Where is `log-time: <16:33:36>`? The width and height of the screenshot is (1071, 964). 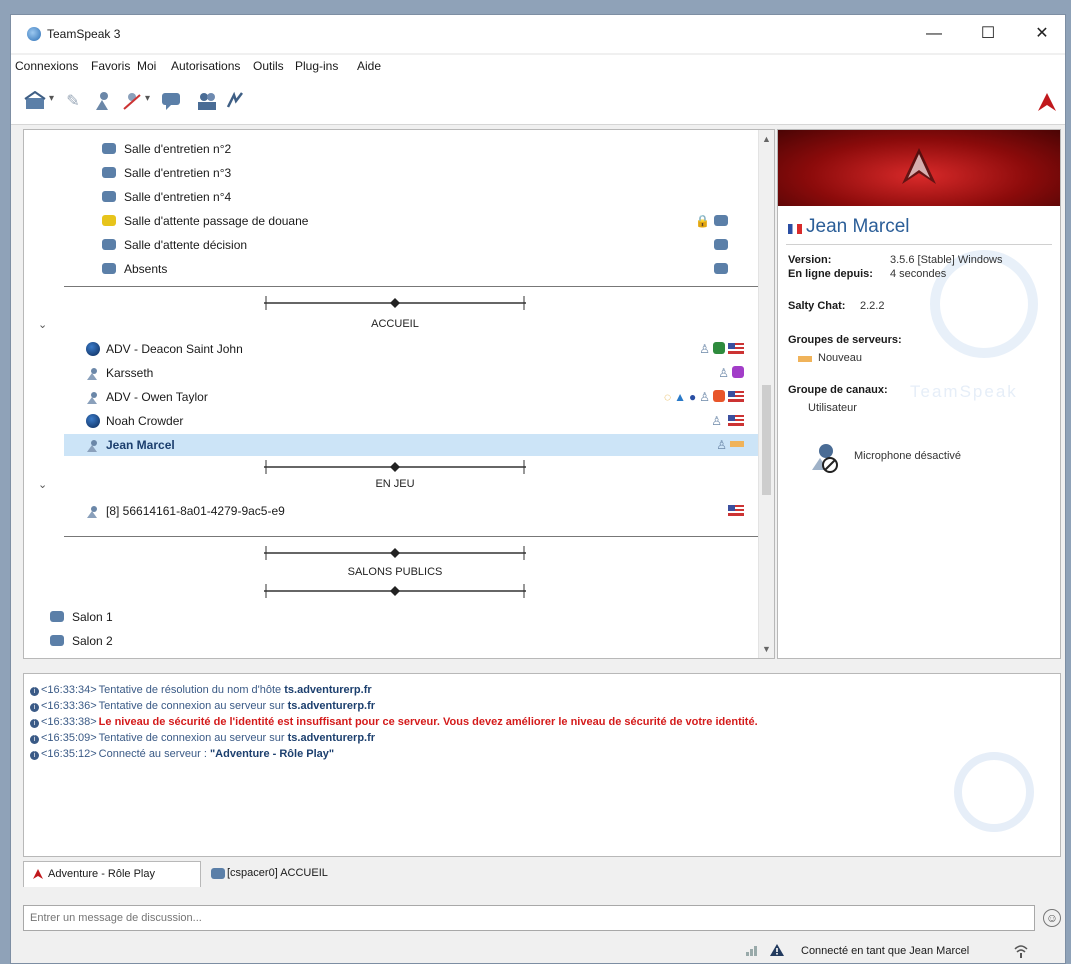
log-time: <16:33:36> is located at coordinates (69, 706).